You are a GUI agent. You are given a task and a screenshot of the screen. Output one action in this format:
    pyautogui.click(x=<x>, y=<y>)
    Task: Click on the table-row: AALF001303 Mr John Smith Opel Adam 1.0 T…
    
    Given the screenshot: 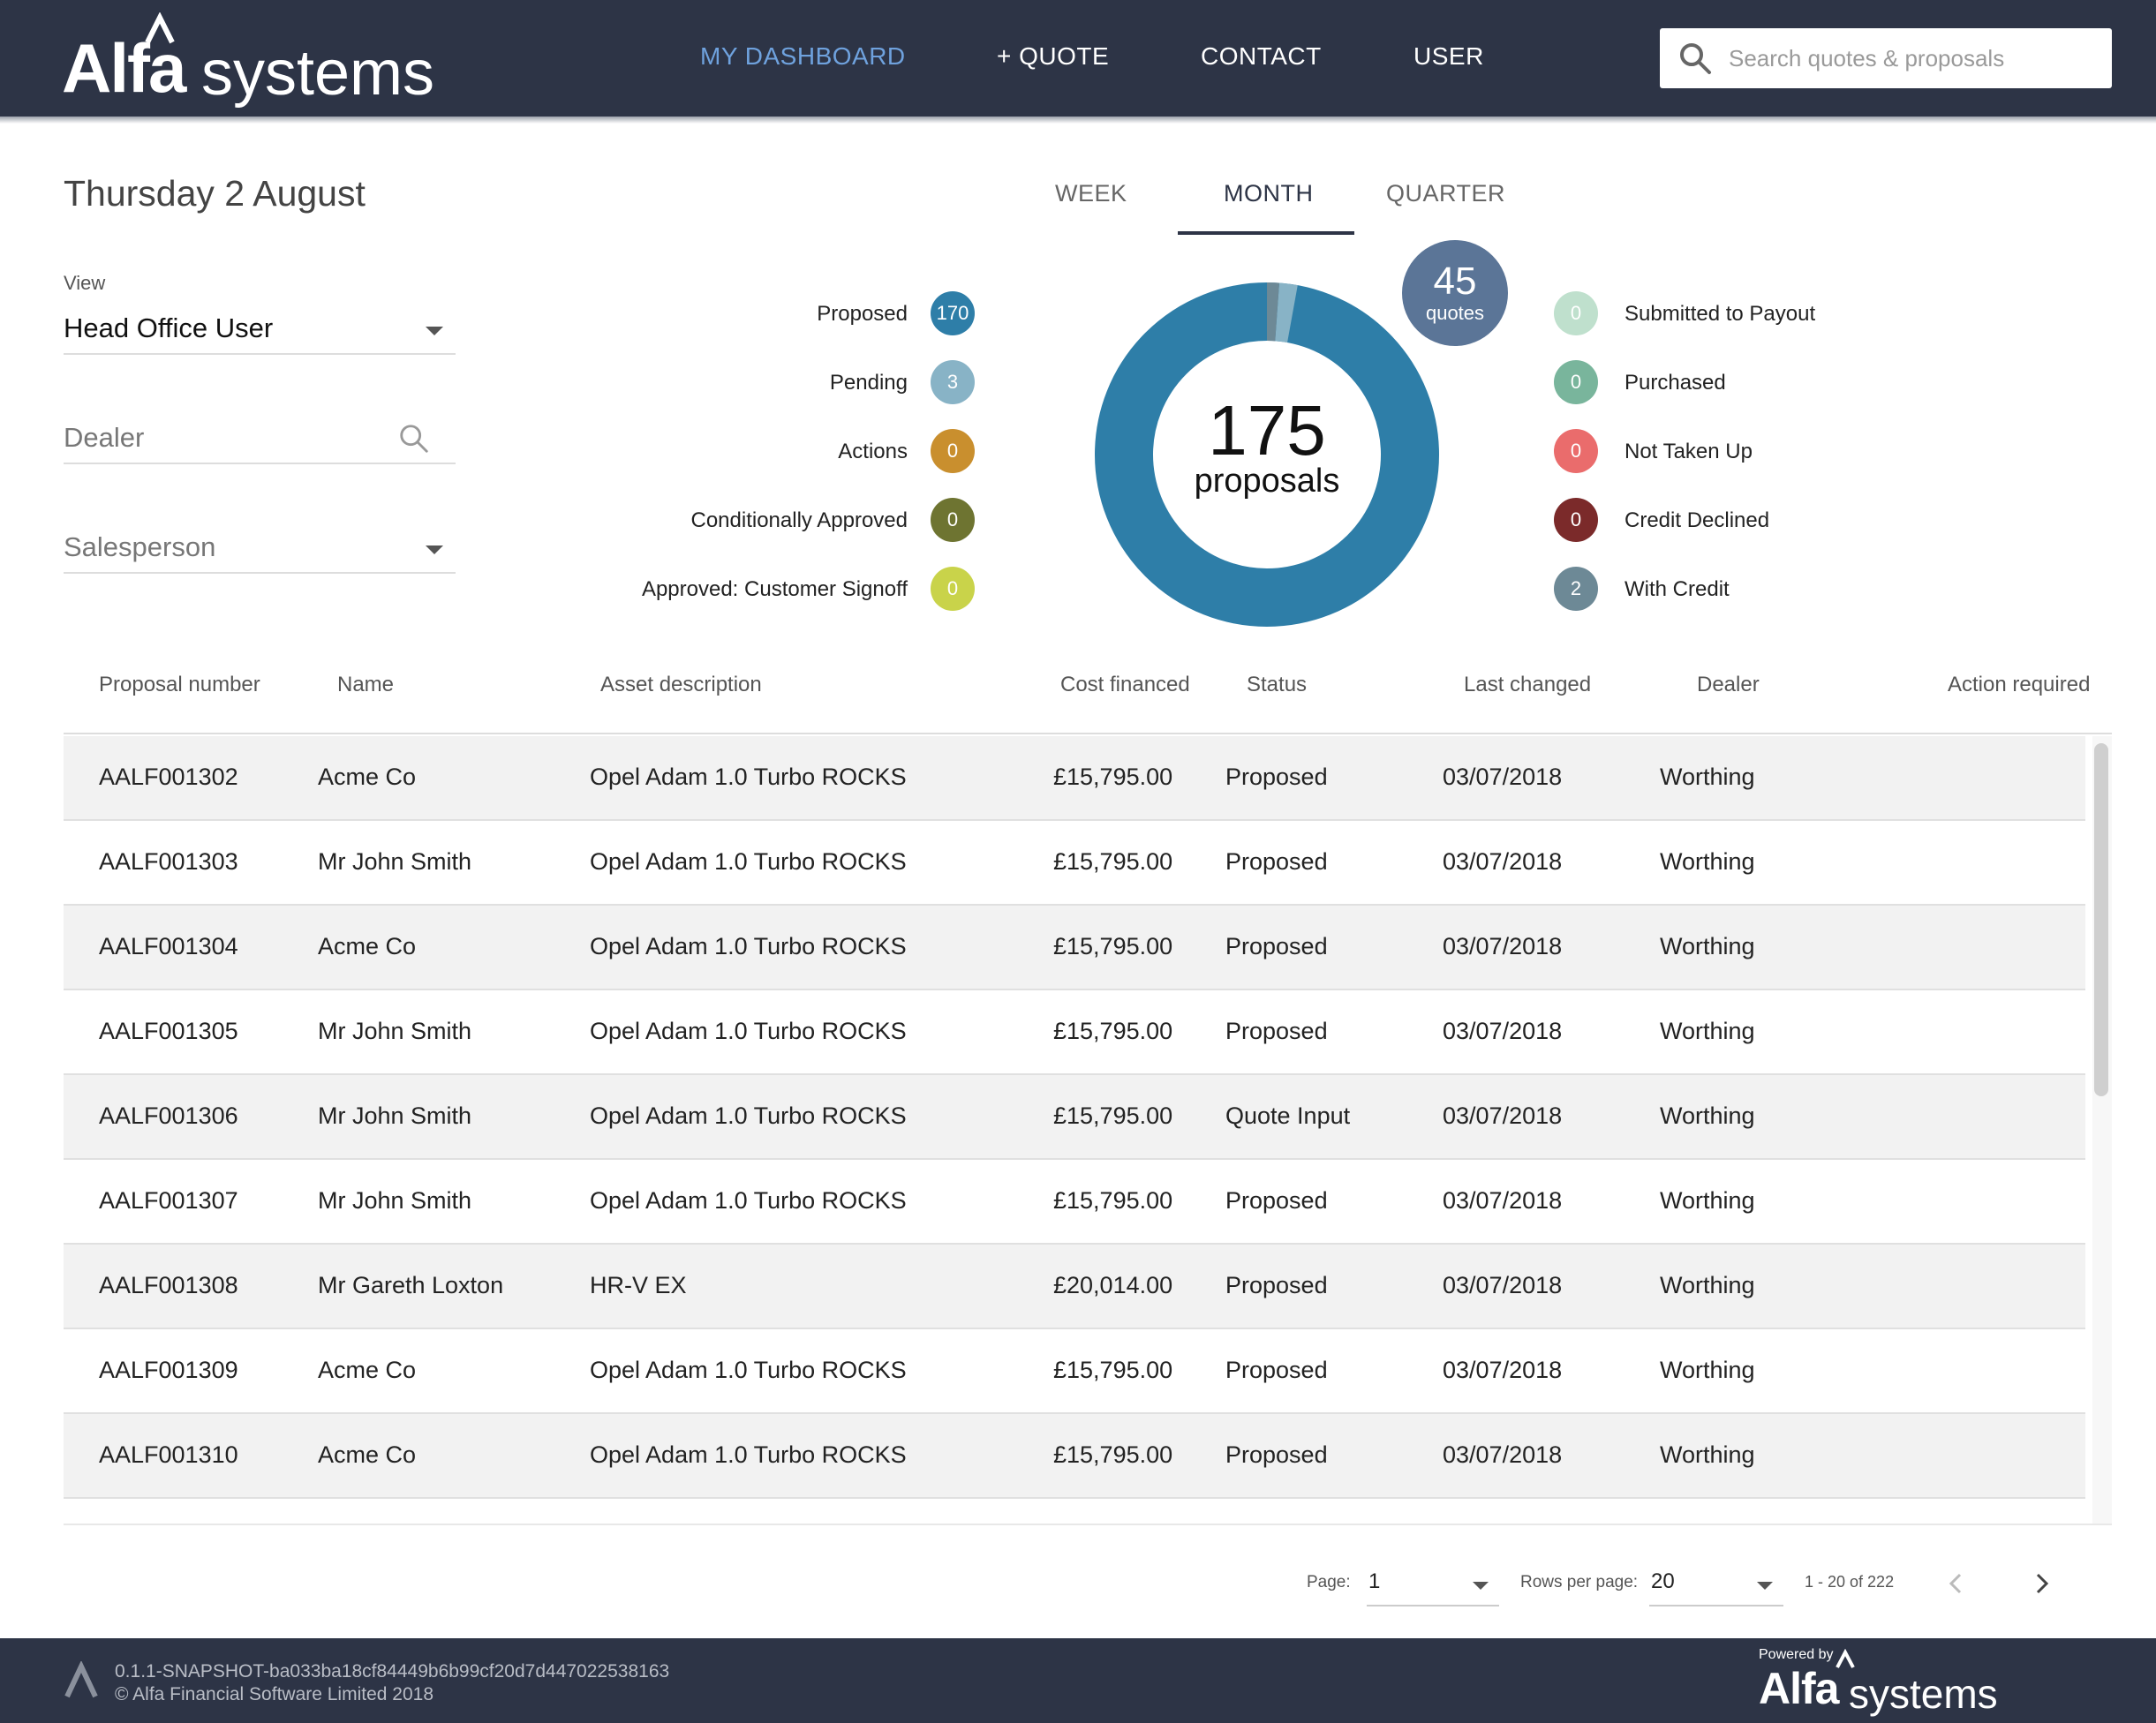 What is the action you would take?
    pyautogui.click(x=1074, y=863)
    